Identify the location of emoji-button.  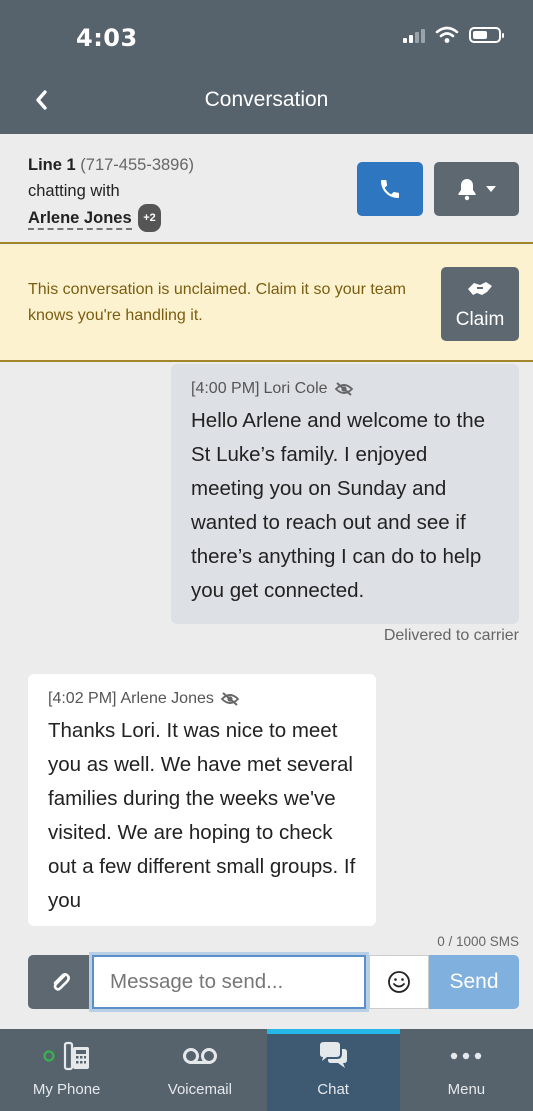
(399, 982).